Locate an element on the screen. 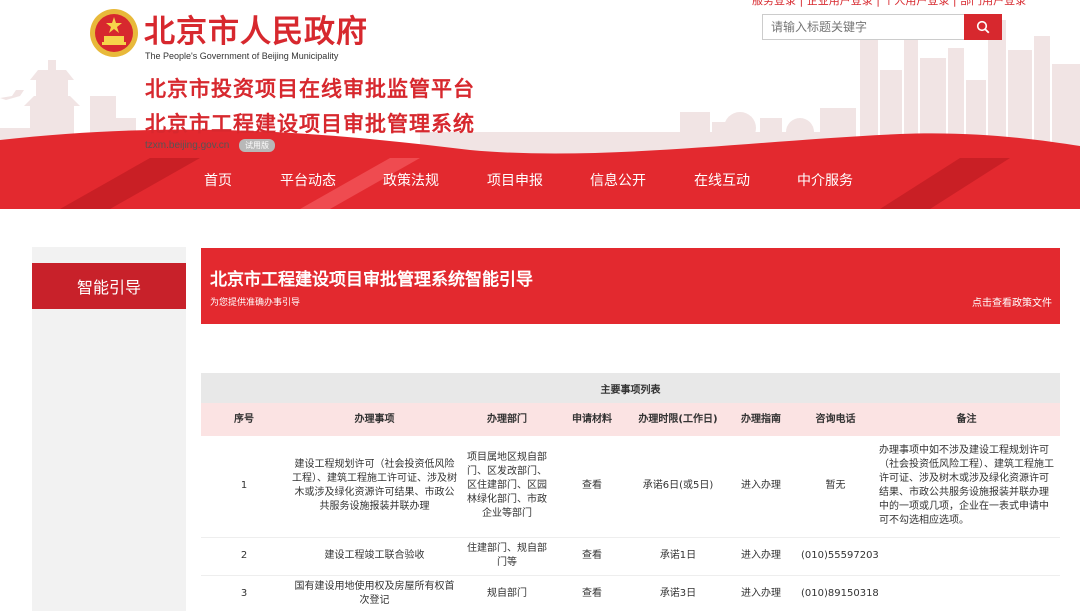 This screenshot has height=611, width=1080. column-header: 备注 is located at coordinates (966, 419).